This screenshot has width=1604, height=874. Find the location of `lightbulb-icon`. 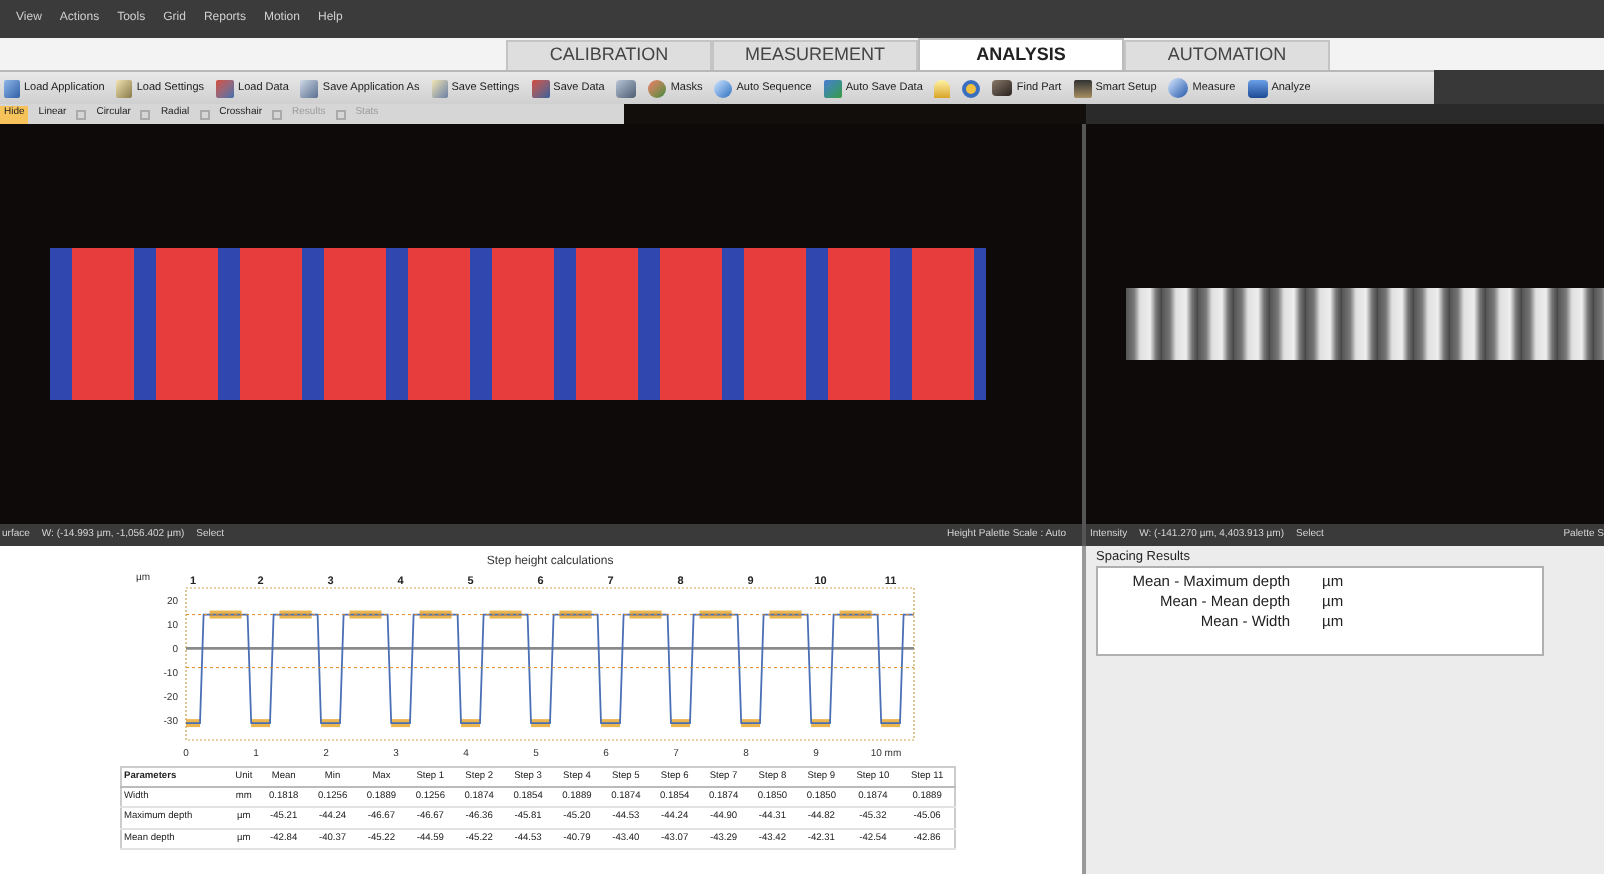

lightbulb-icon is located at coordinates (942, 88).